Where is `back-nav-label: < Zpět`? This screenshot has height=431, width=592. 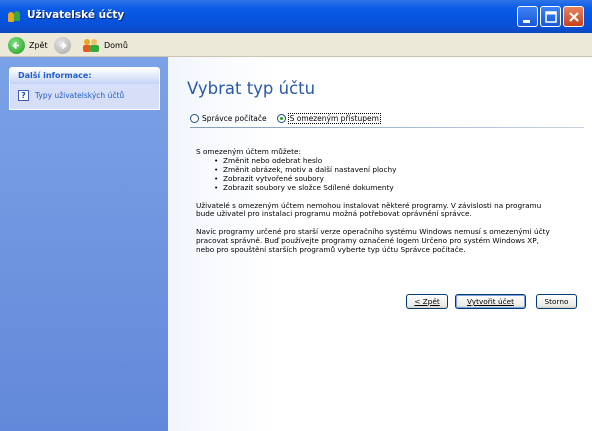 back-nav-label: < Zpět is located at coordinates (427, 301).